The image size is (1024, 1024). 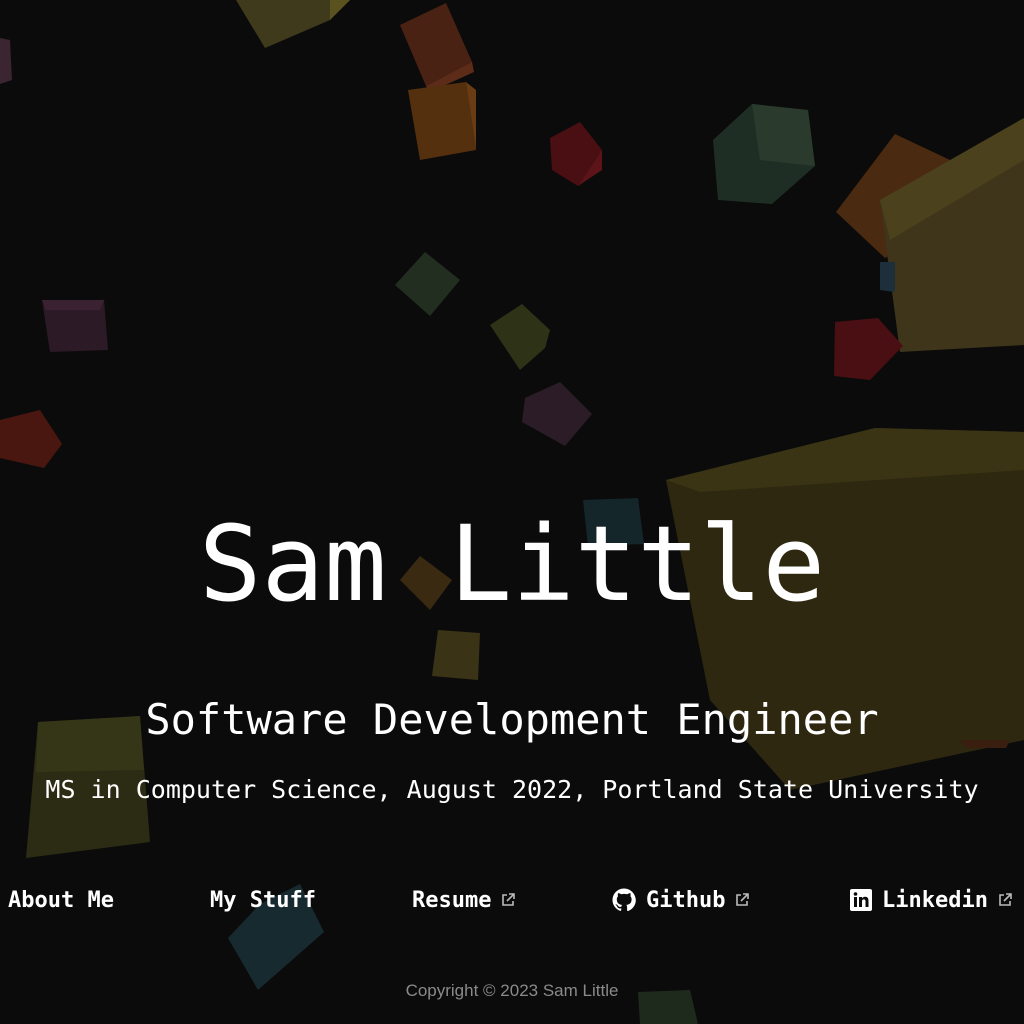 I want to click on nav-linkedin-link: Linkedin, so click(x=931, y=900).